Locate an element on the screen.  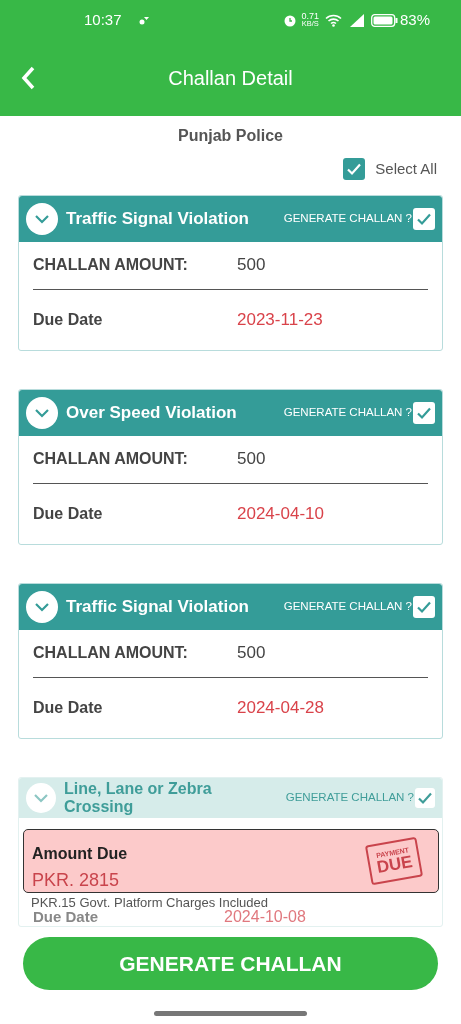
due-date-value: 2024-10-08 is located at coordinates (265, 916).